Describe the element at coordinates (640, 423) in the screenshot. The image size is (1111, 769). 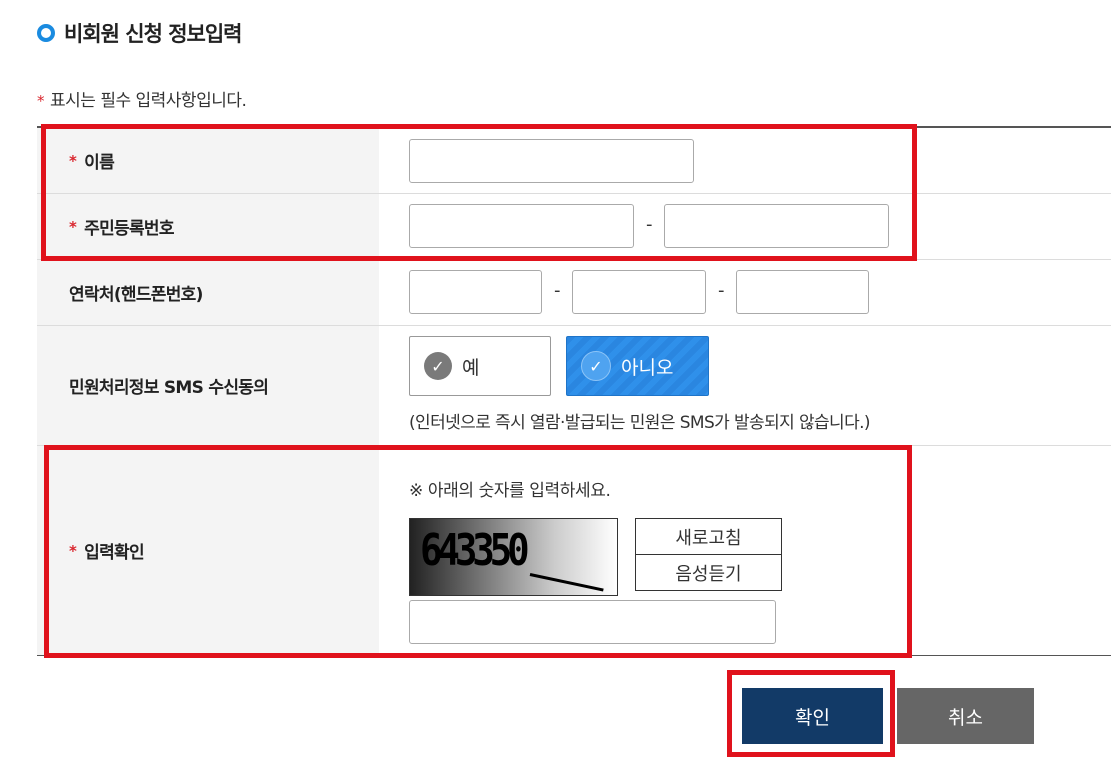
I see `sms-note: (인터넷으로 즉시 열람·발급되는 민원은 SMS가 발송되지 않습니다.)` at that location.